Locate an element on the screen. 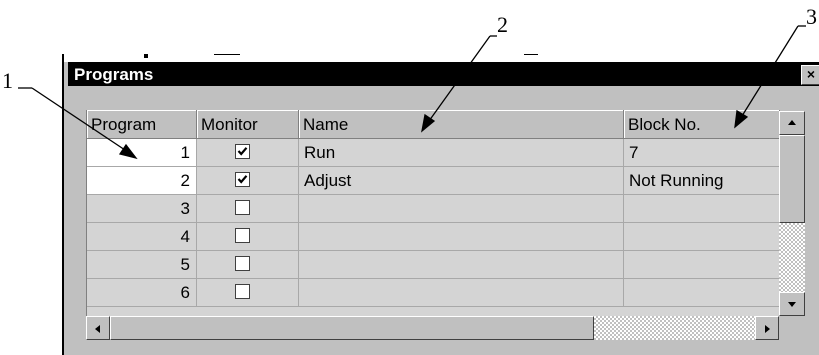 This screenshot has height=355, width=819. table-row: 3 is located at coordinates (433, 209).